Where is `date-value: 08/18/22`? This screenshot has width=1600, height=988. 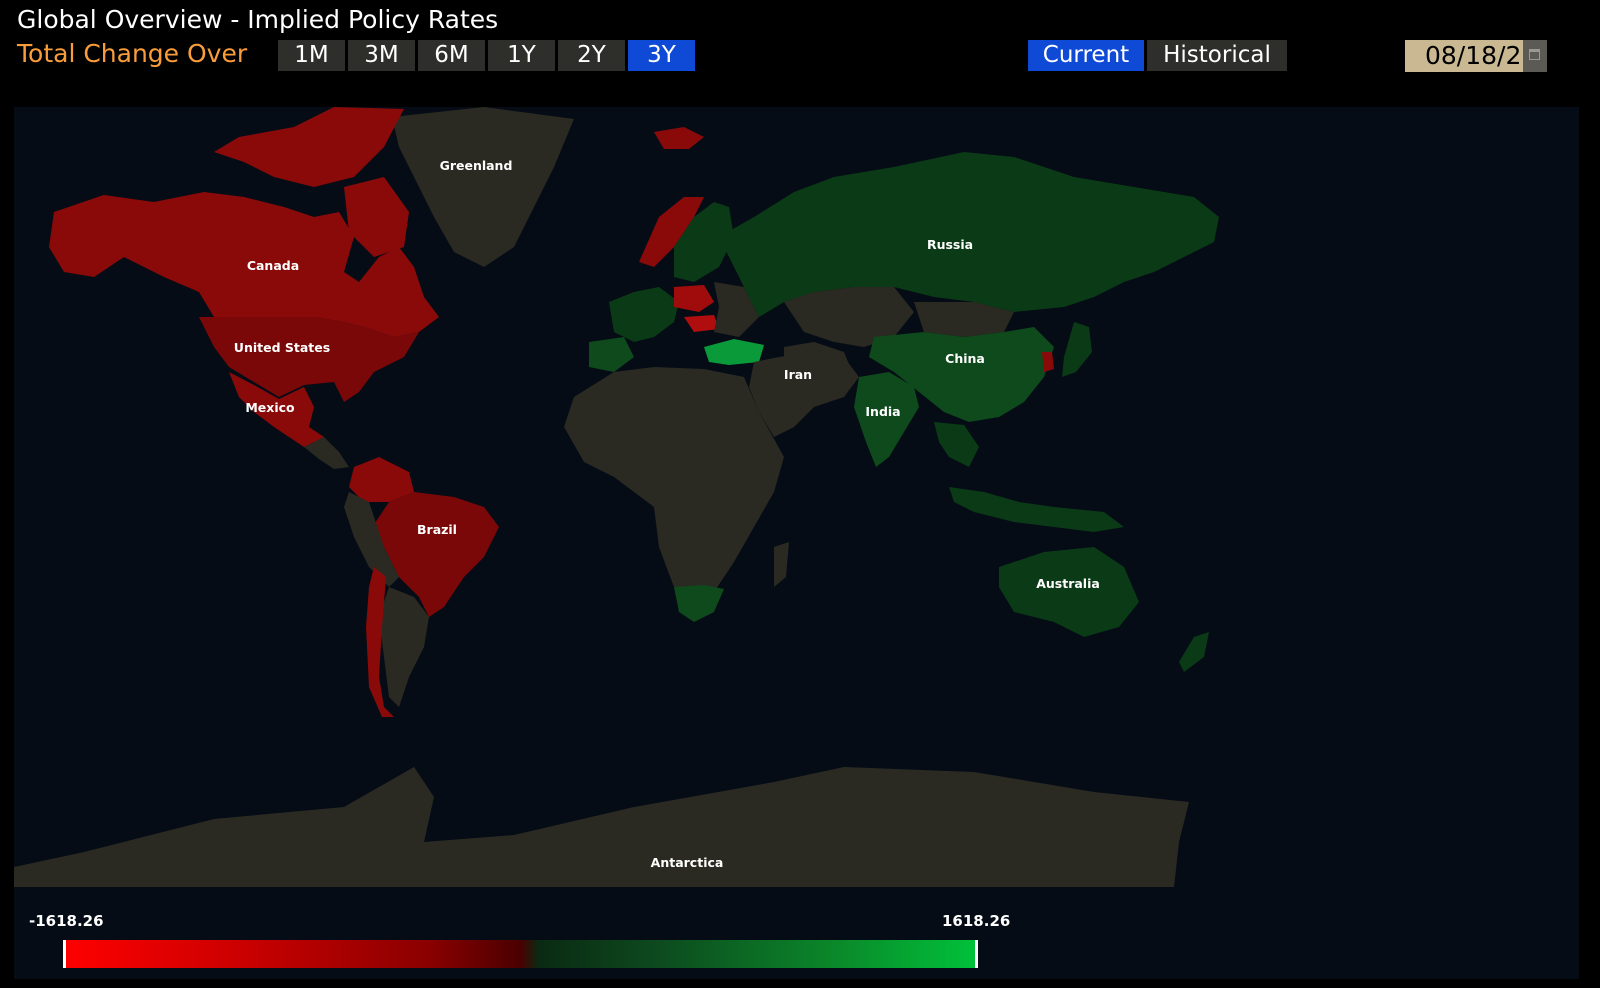
date-value: 08/18/22 is located at coordinates (1481, 55).